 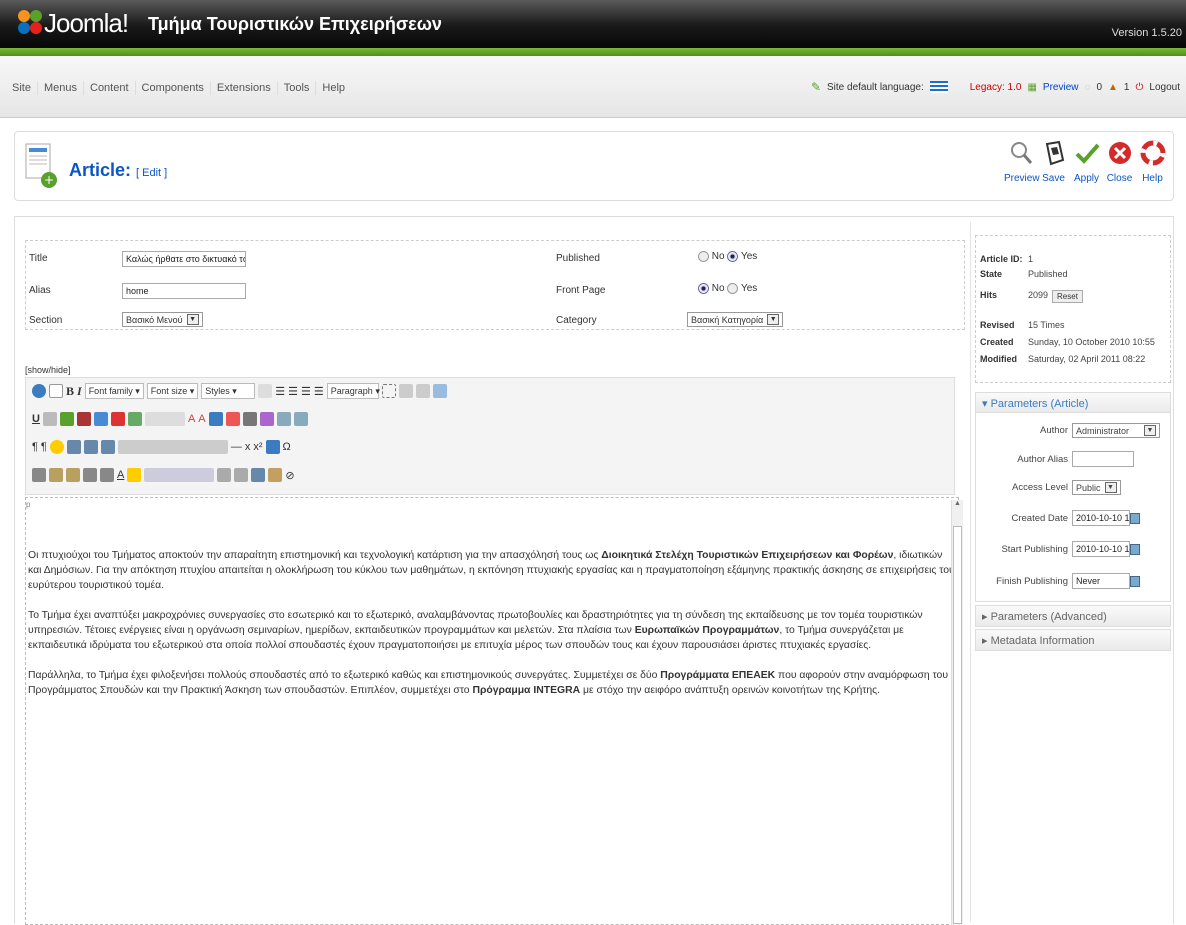 What do you see at coordinates (258, 475) in the screenshot?
I see `anchor-down-icon` at bounding box center [258, 475].